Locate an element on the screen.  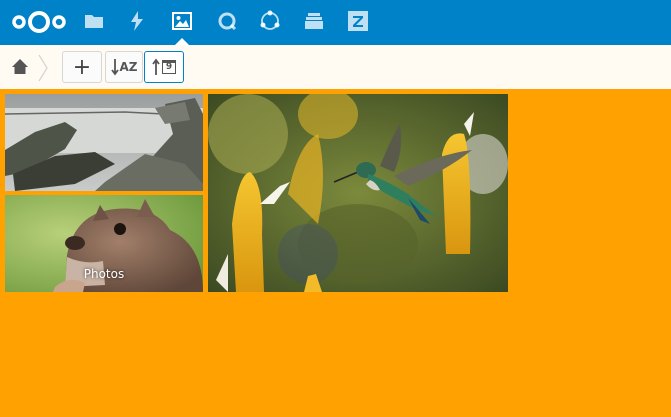
add-button: + is located at coordinates (82, 67).